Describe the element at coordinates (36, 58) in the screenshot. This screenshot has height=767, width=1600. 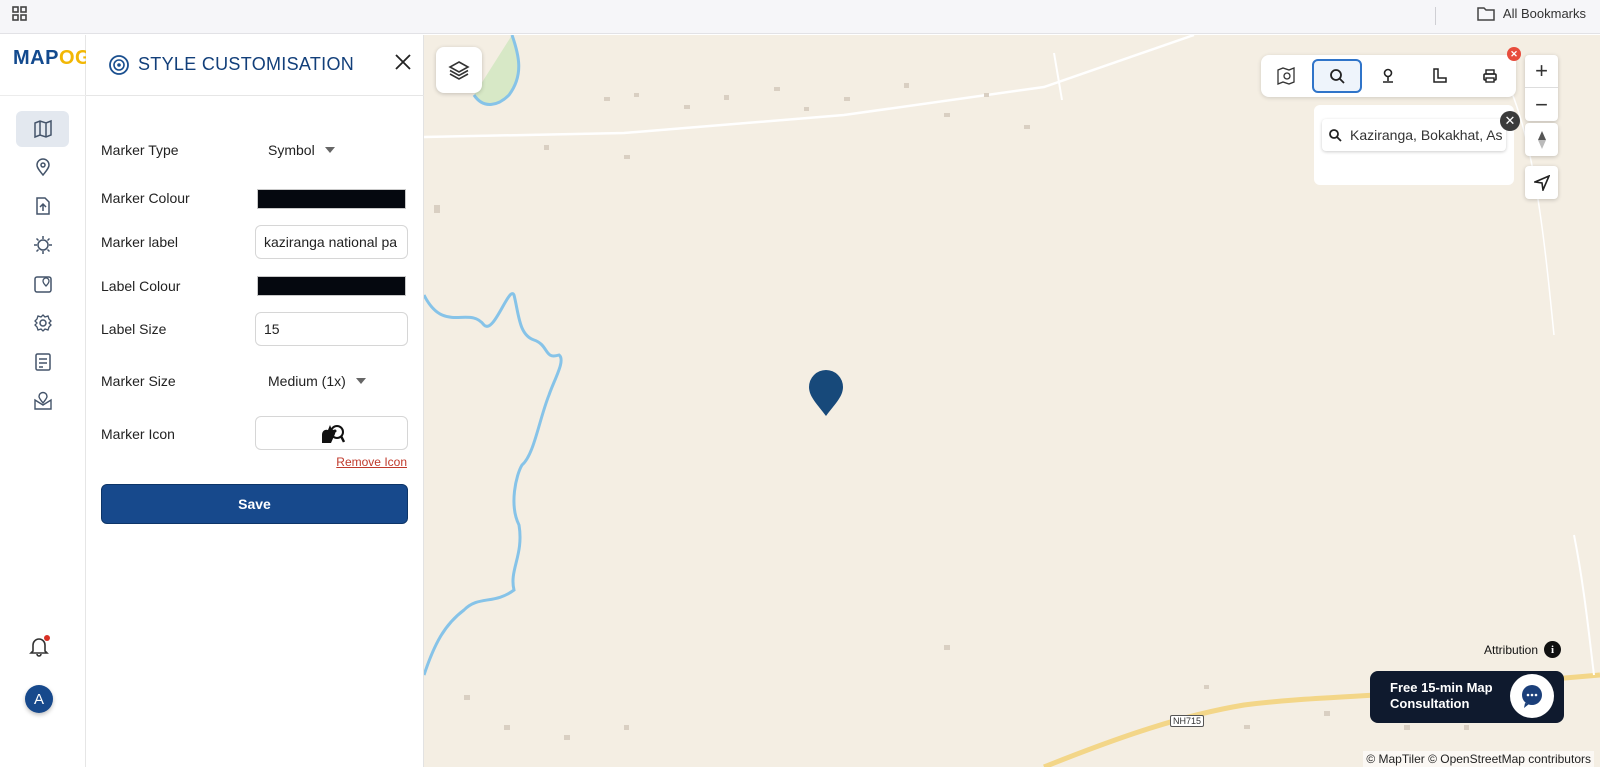
I see `logo-main-text: MAP` at that location.